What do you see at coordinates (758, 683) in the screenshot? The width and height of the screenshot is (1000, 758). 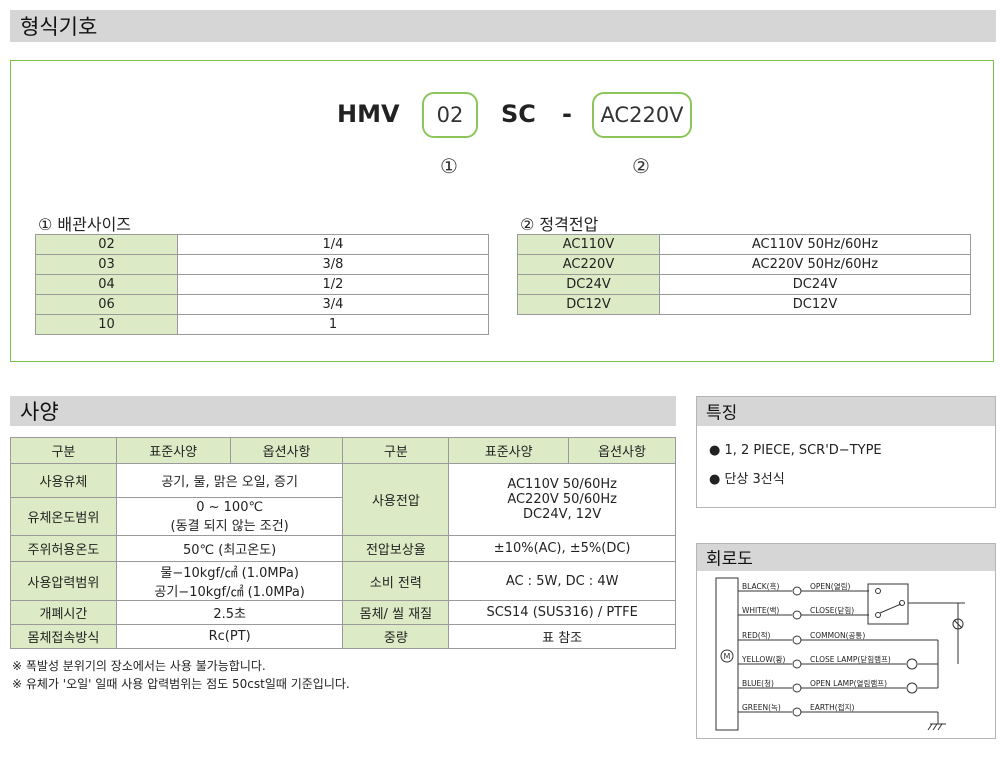 I see `wire-color-label: BLUE(청)` at bounding box center [758, 683].